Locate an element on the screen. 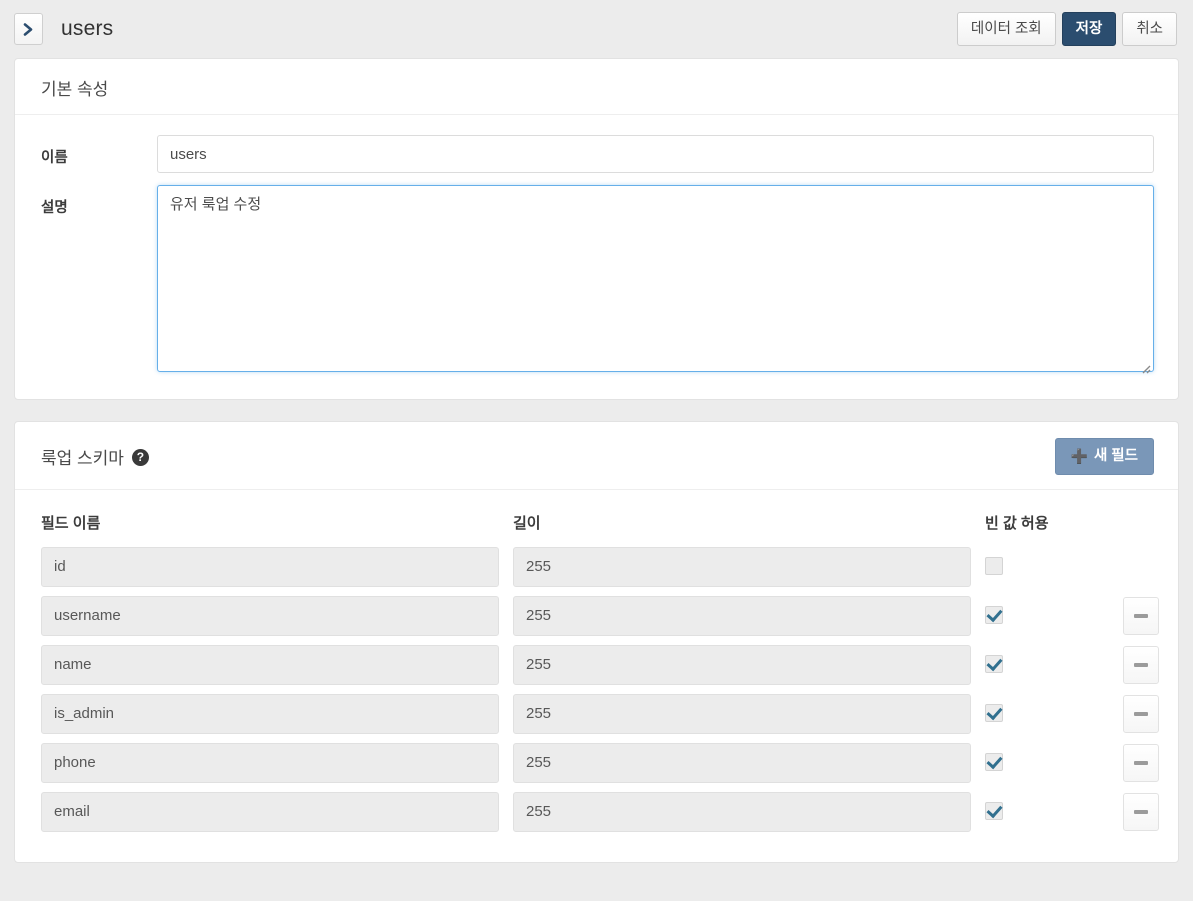  remove-field-placeholder is located at coordinates (1141, 567).